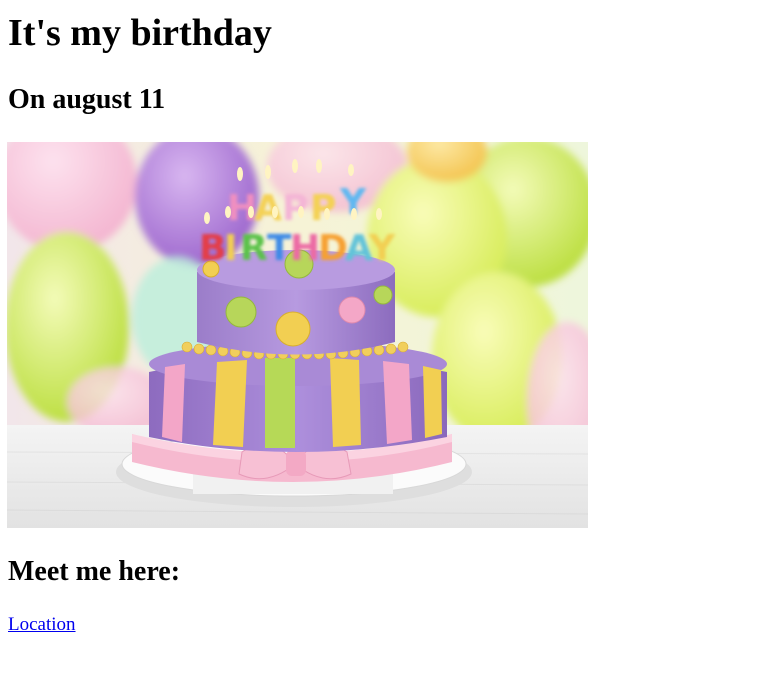 The image size is (770, 683). Describe the element at coordinates (305, 248) in the screenshot. I see `svg-text: H` at that location.